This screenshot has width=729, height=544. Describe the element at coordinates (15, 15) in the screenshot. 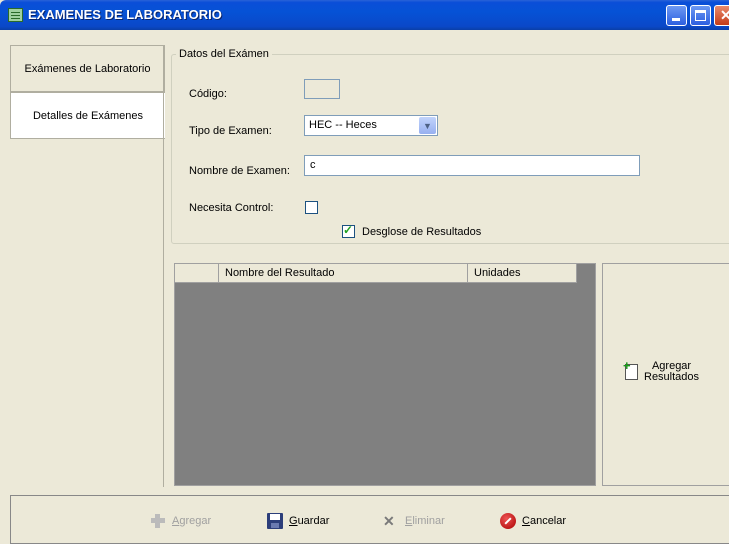

I see `table-icon` at that location.